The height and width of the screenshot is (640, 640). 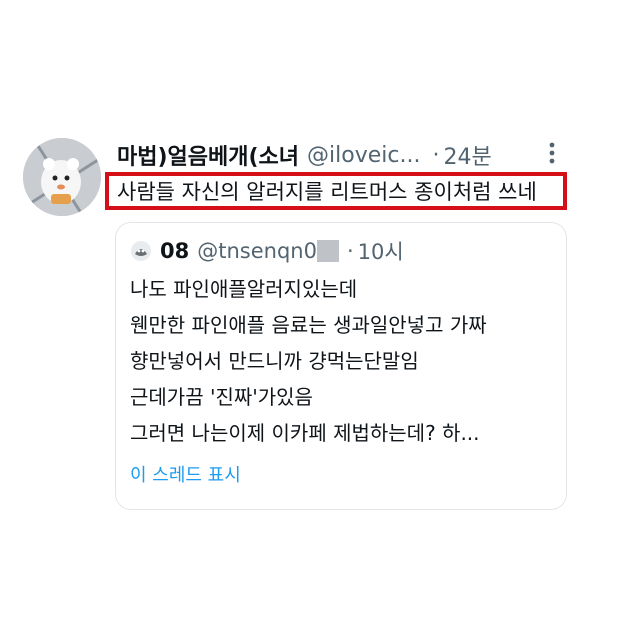 I want to click on quote-display-name: 08, so click(x=174, y=251).